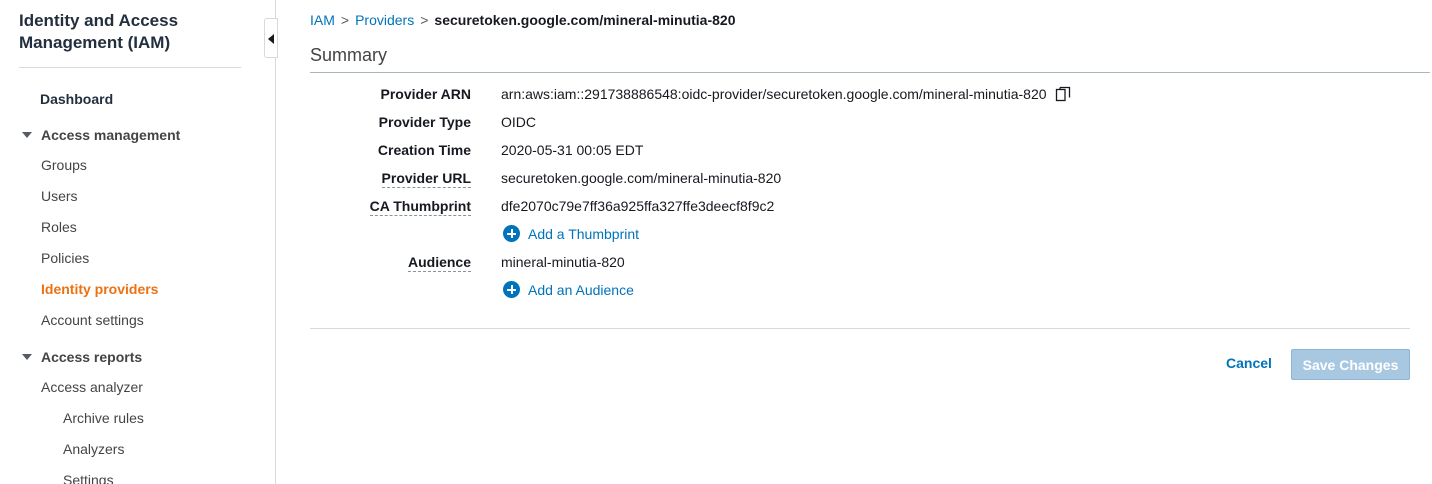 The image size is (1432, 484). I want to click on sidebar-item-access-analyzer: Access analyzer, so click(92, 387).